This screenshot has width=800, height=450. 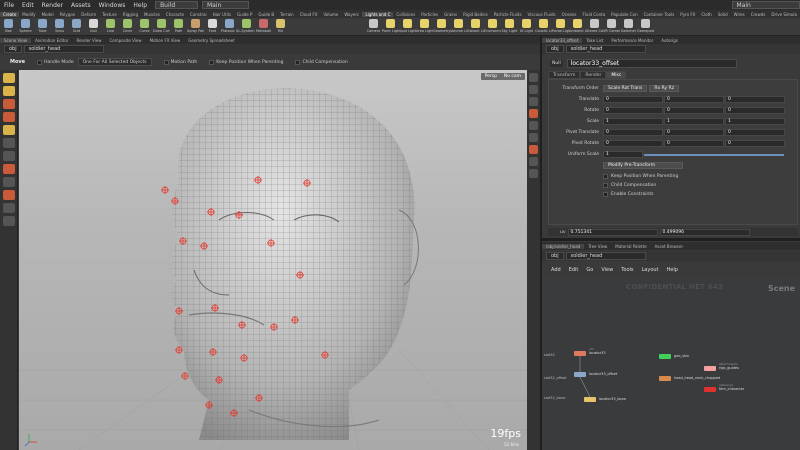 I want to click on shelf-tab-right-10: Container Tools, so click(x=659, y=14).